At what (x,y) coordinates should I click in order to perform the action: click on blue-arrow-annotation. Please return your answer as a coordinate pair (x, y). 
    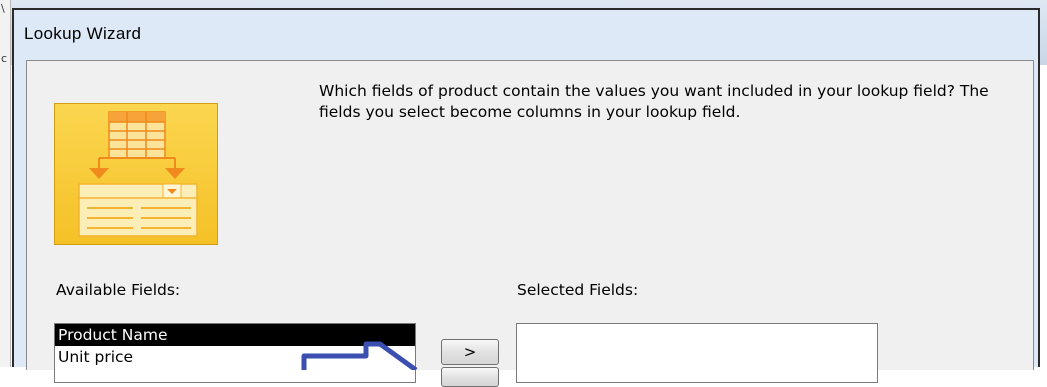
    Looking at the image, I should click on (359, 355).